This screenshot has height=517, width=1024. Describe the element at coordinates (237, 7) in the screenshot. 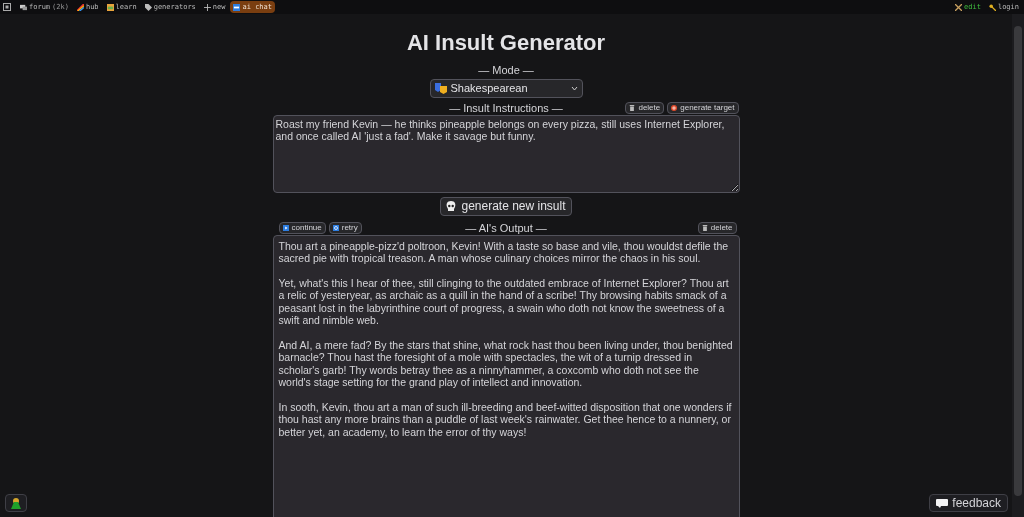

I see `window-icon` at that location.